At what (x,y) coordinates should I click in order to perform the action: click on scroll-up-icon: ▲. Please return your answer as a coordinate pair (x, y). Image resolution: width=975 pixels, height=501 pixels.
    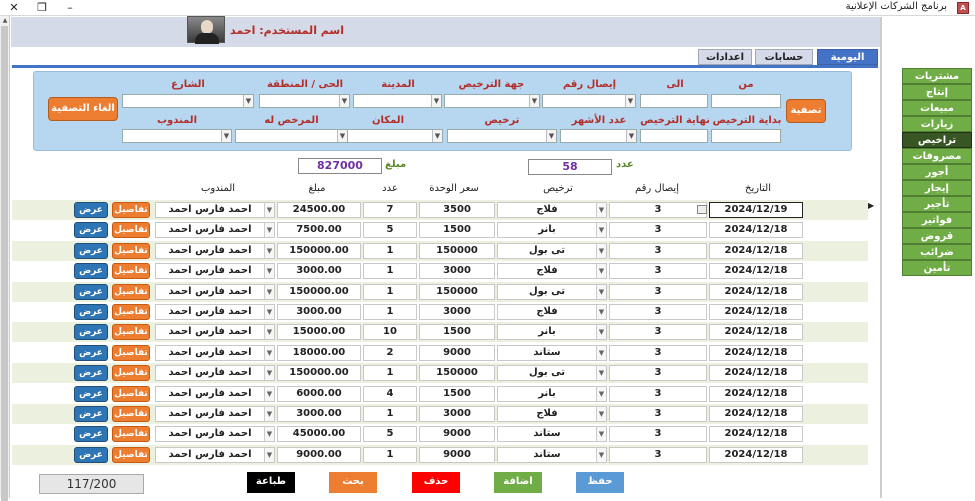
    Looking at the image, I should click on (5, 21).